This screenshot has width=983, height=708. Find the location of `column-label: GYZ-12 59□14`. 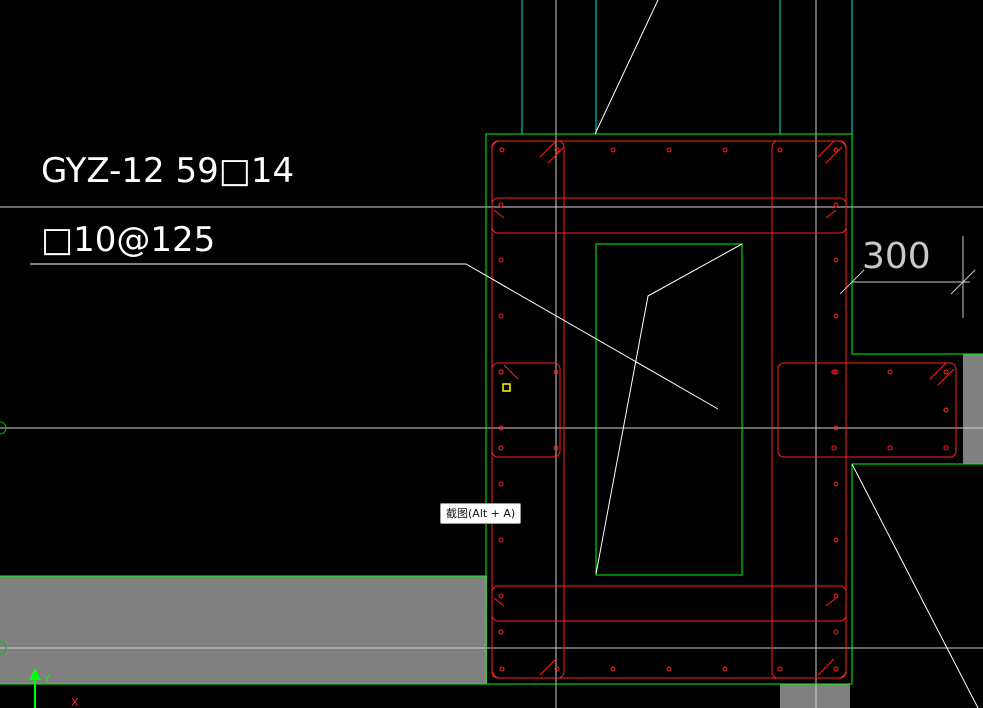

column-label: GYZ-12 59□14 is located at coordinates (167, 171).